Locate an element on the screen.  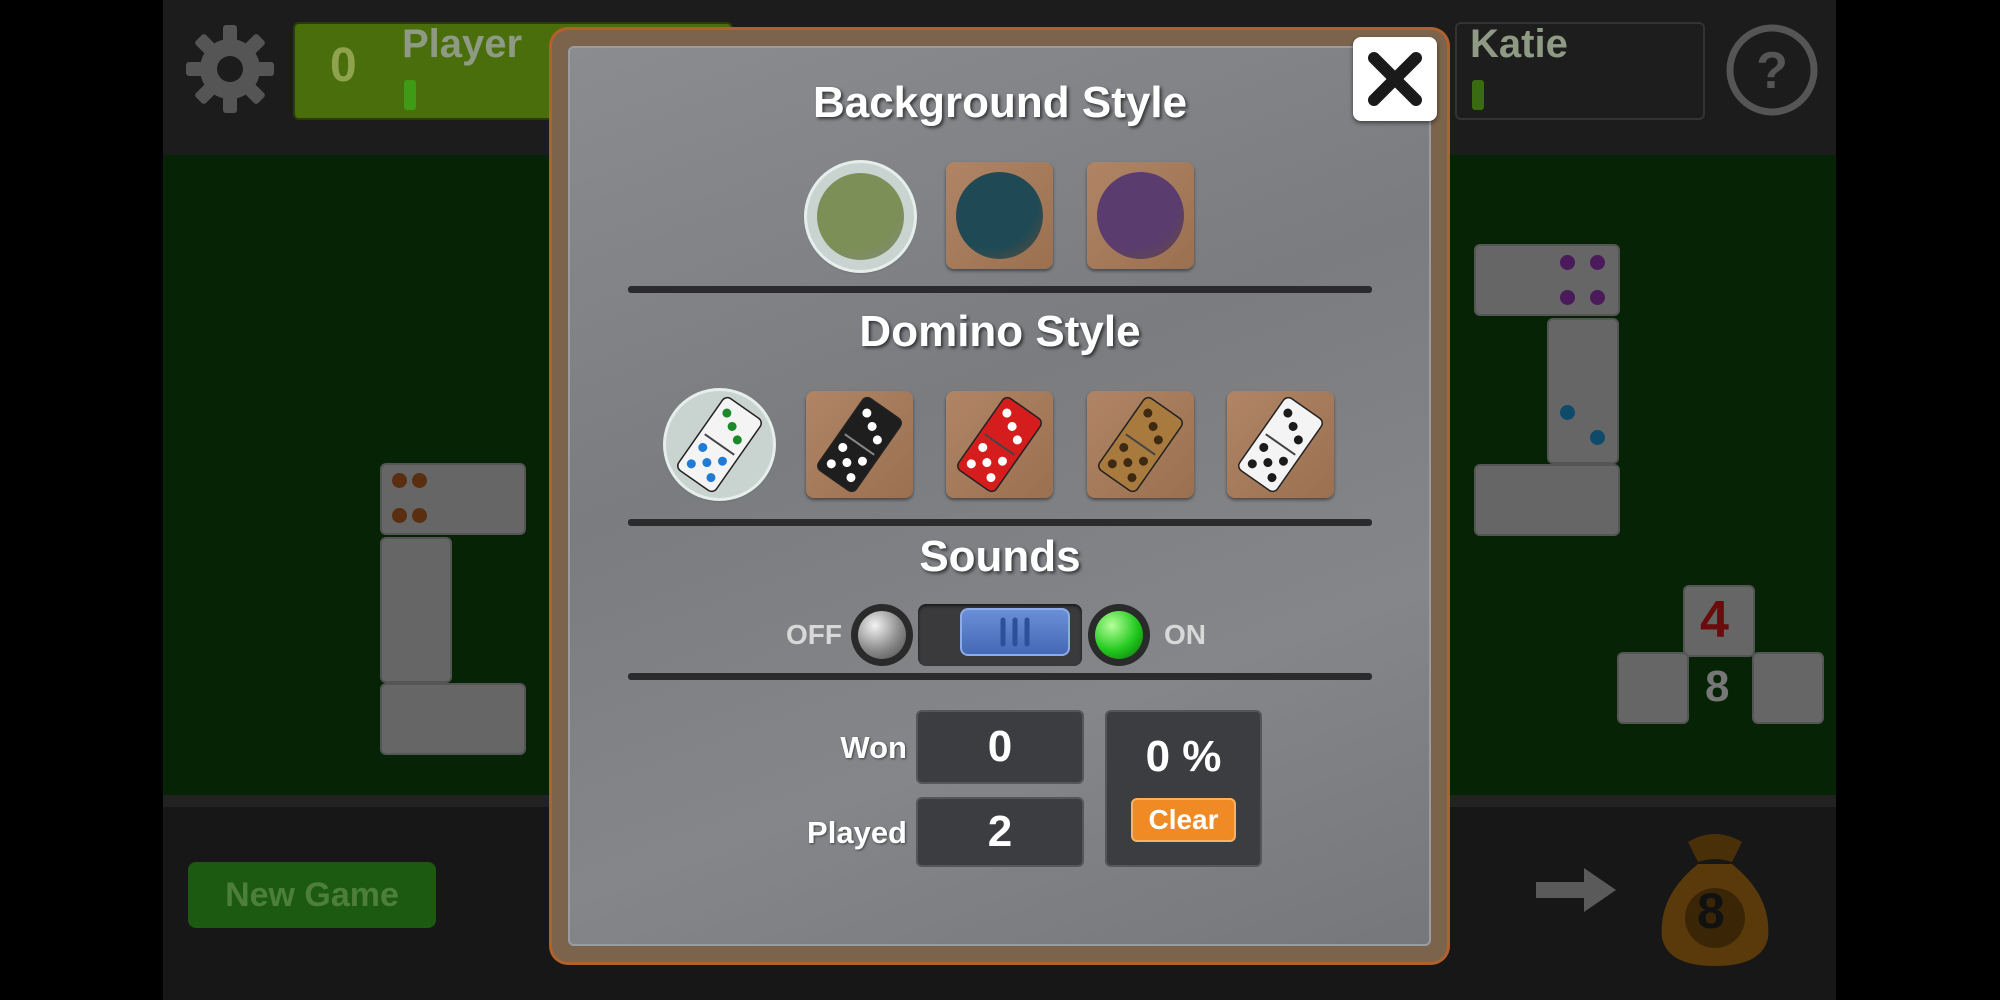
domino-option-red is located at coordinates (999, 444).